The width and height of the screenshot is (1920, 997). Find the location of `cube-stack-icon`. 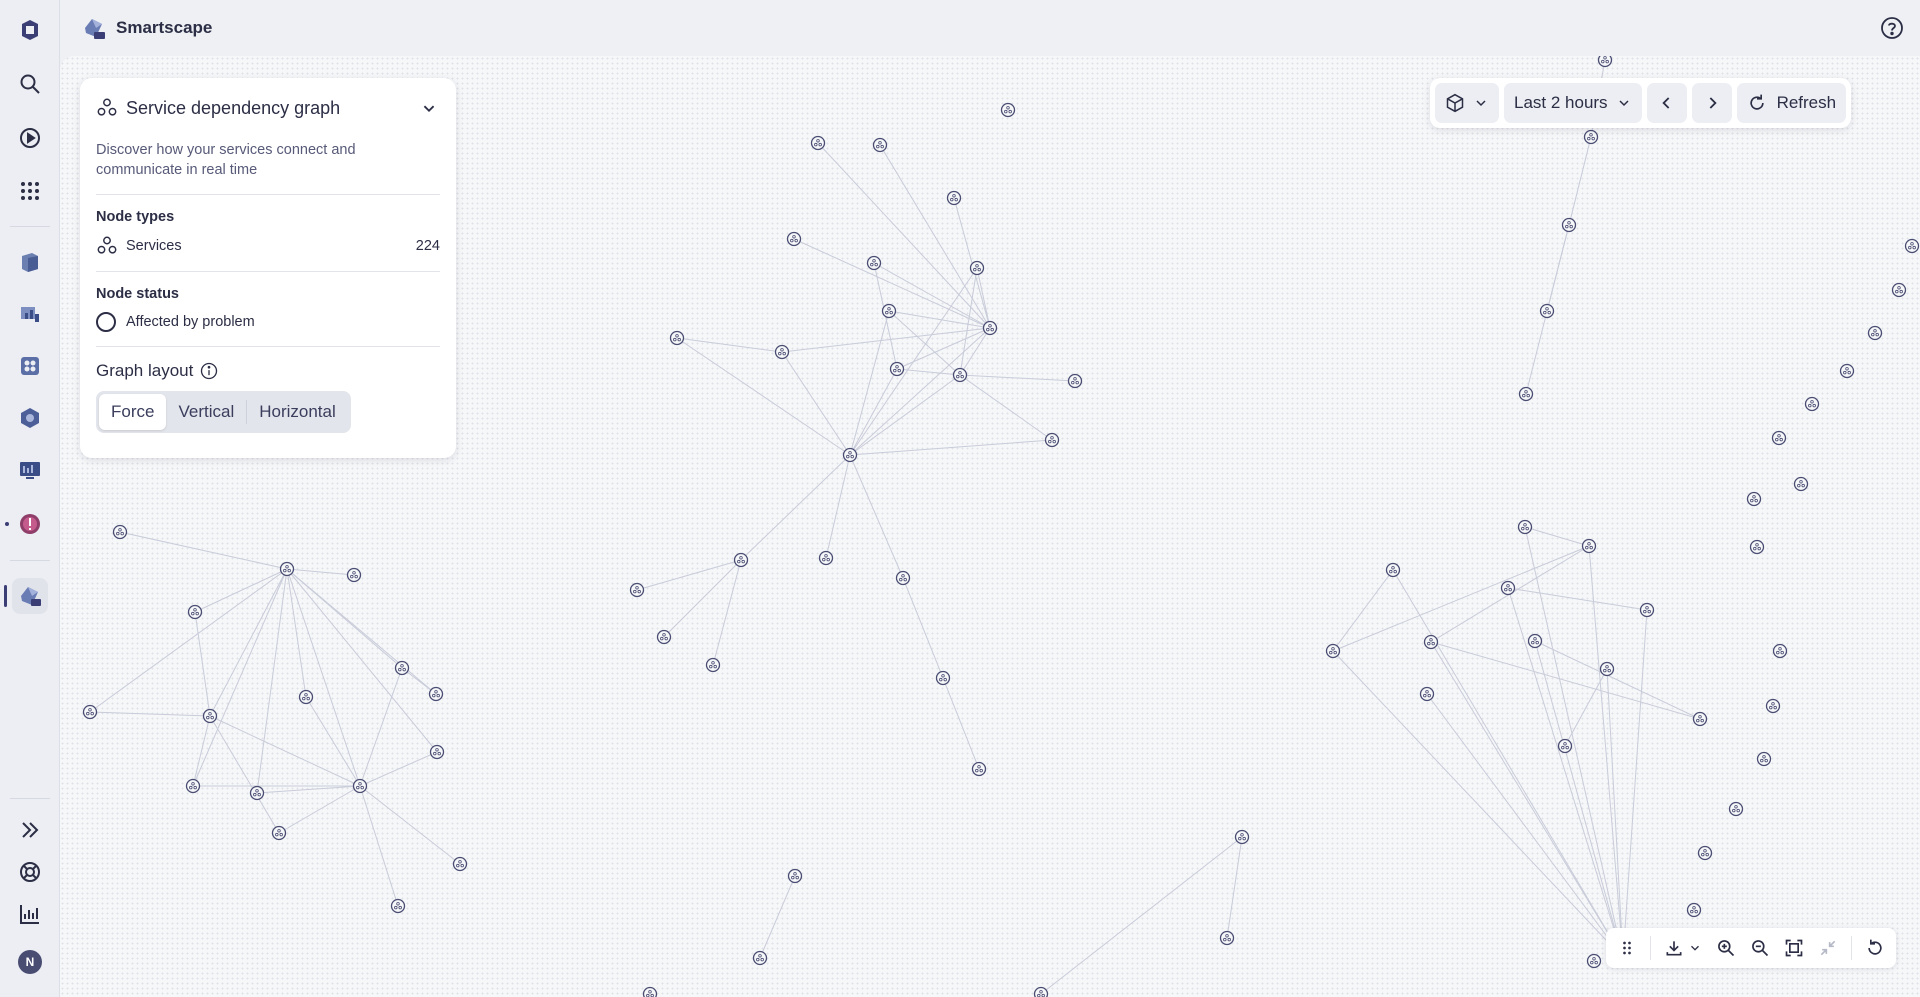

cube-stack-icon is located at coordinates (30, 262).